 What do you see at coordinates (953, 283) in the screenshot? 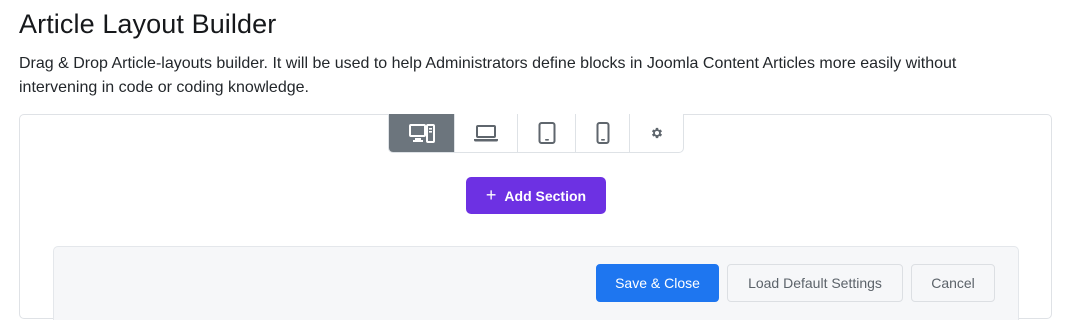
I see `cancel-button: Cancel` at bounding box center [953, 283].